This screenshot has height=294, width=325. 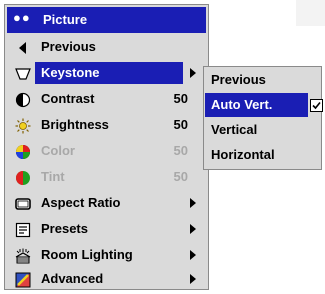 What do you see at coordinates (64, 228) in the screenshot?
I see `menu-item-label: Presets` at bounding box center [64, 228].